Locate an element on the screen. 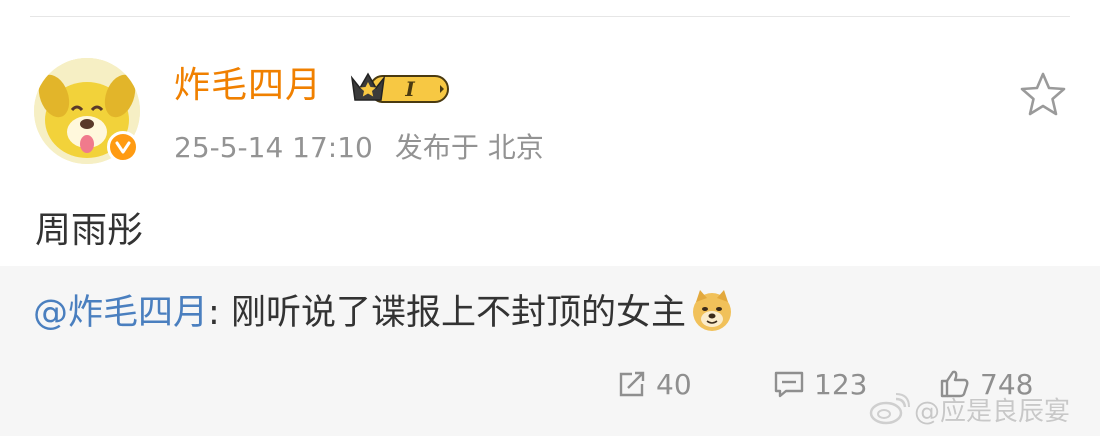  repost-button: 40 is located at coordinates (654, 384).